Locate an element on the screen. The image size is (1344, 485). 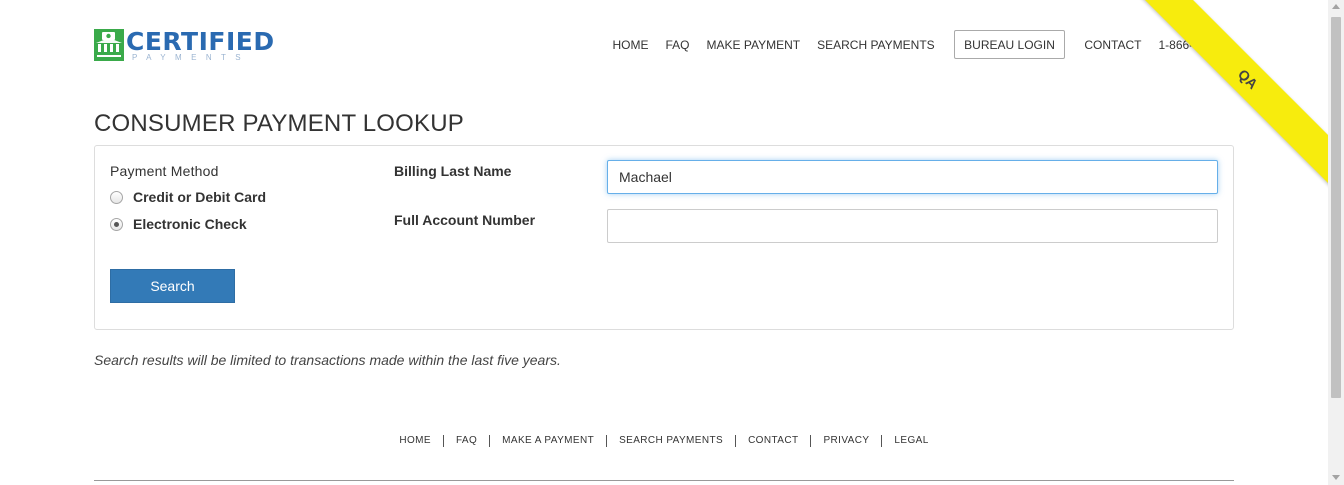
radio-button is located at coordinates (116, 197).